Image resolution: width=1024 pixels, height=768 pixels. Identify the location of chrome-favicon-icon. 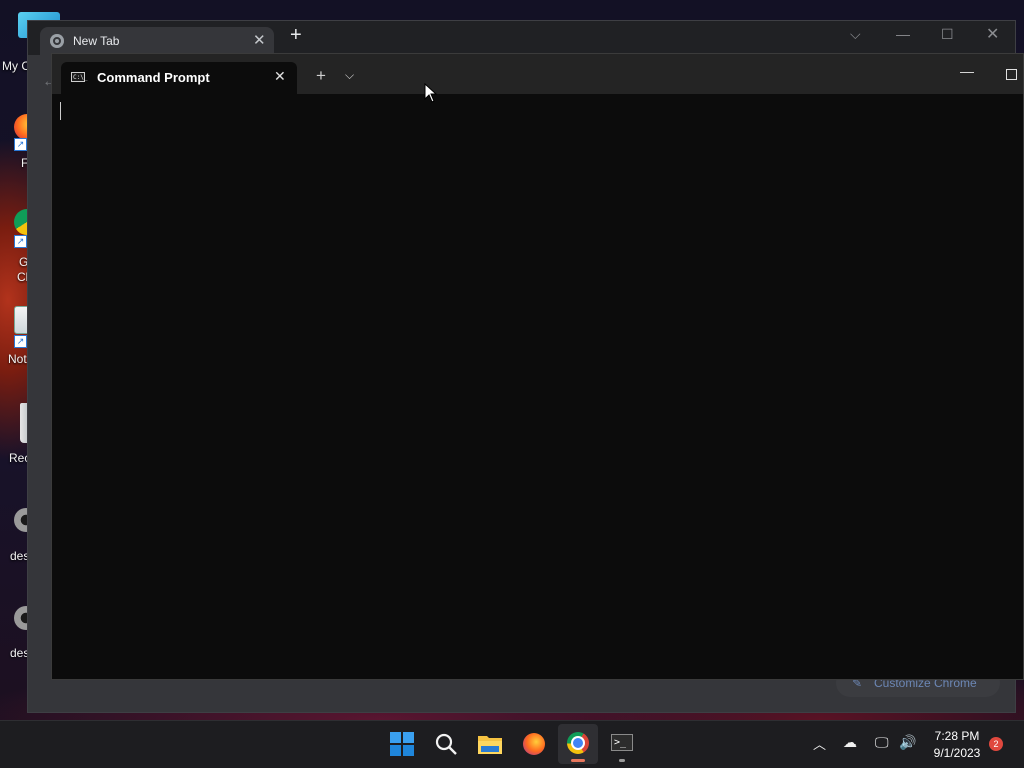
(57, 41).